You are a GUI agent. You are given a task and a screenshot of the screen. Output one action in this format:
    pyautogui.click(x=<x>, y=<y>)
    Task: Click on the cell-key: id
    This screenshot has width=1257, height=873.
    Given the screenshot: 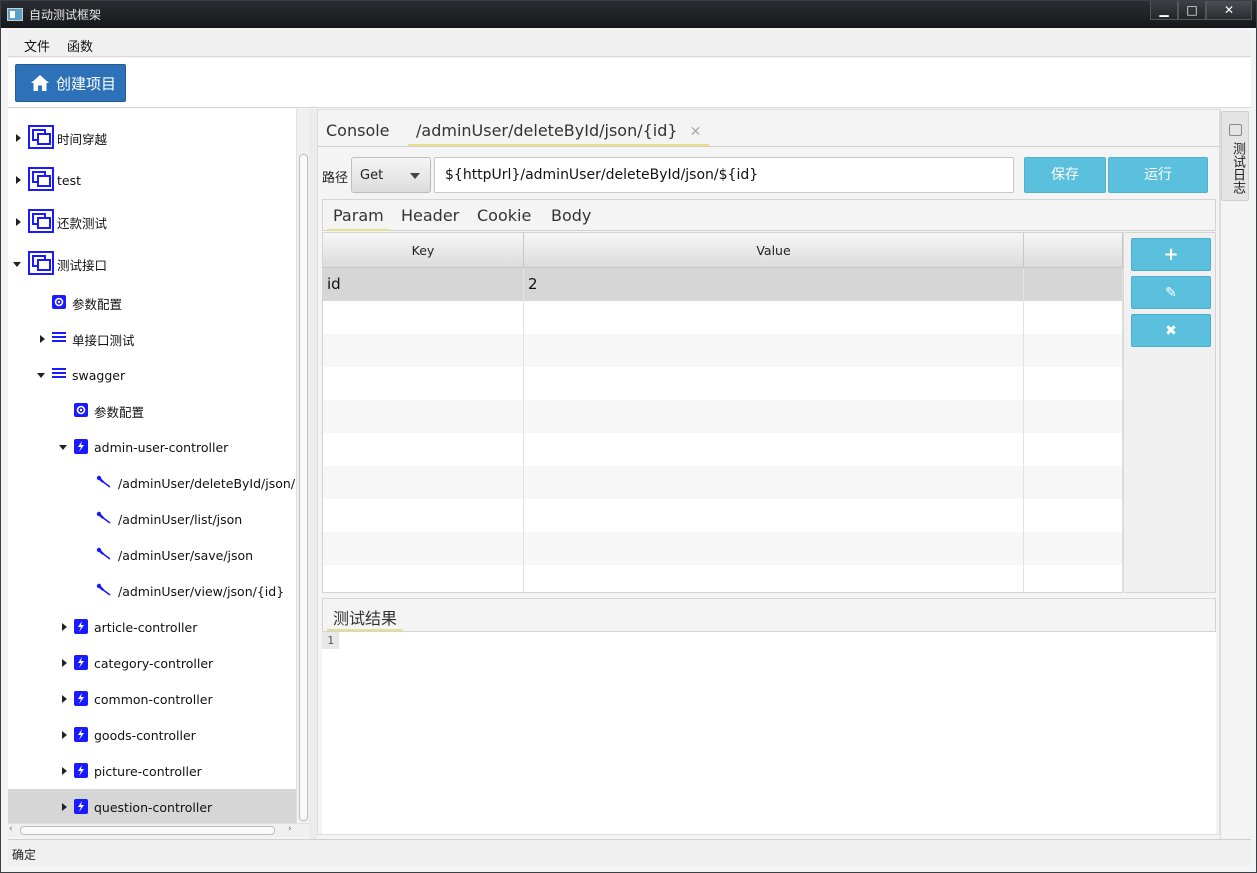 What is the action you would take?
    pyautogui.click(x=423, y=284)
    